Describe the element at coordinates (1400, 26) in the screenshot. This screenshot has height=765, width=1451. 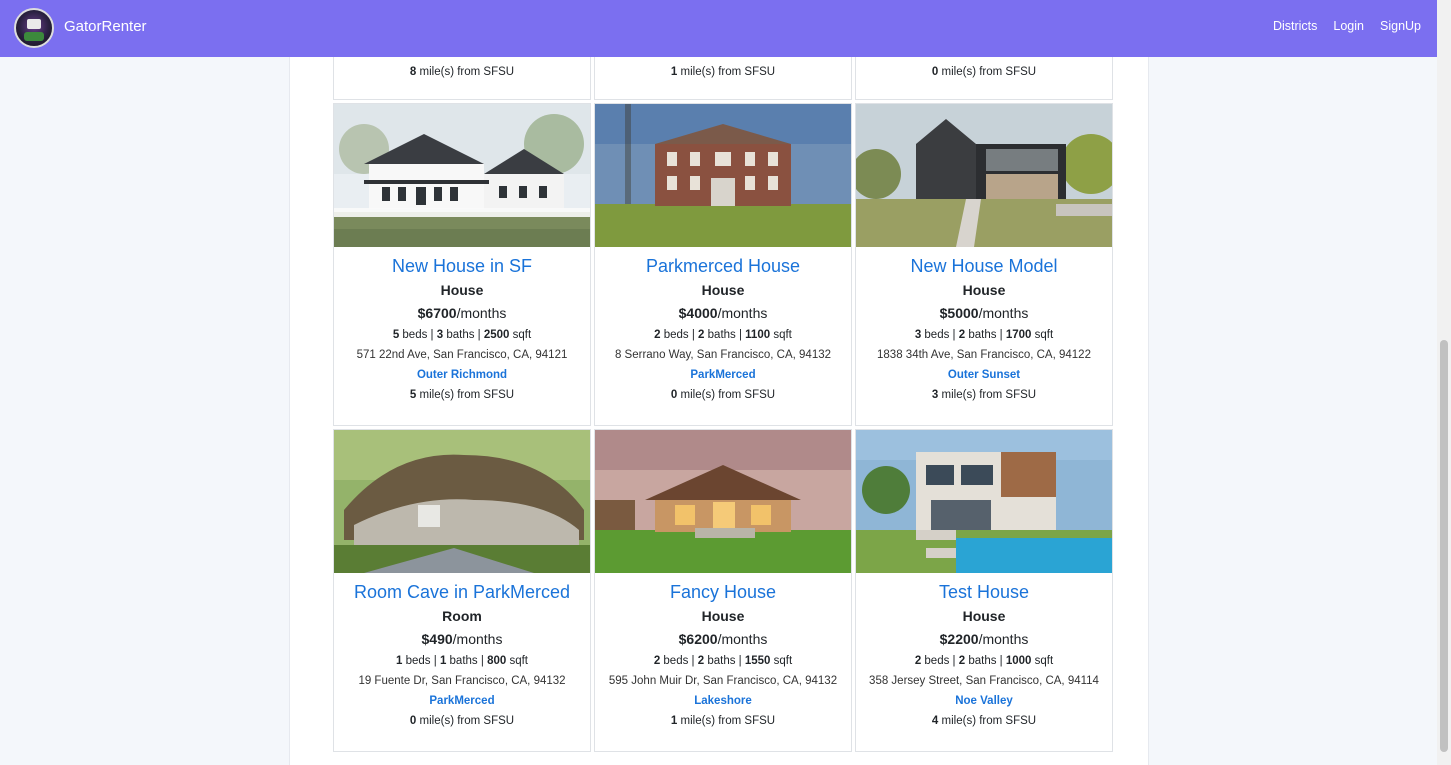
I see `nav-link-signup: SignUp` at that location.